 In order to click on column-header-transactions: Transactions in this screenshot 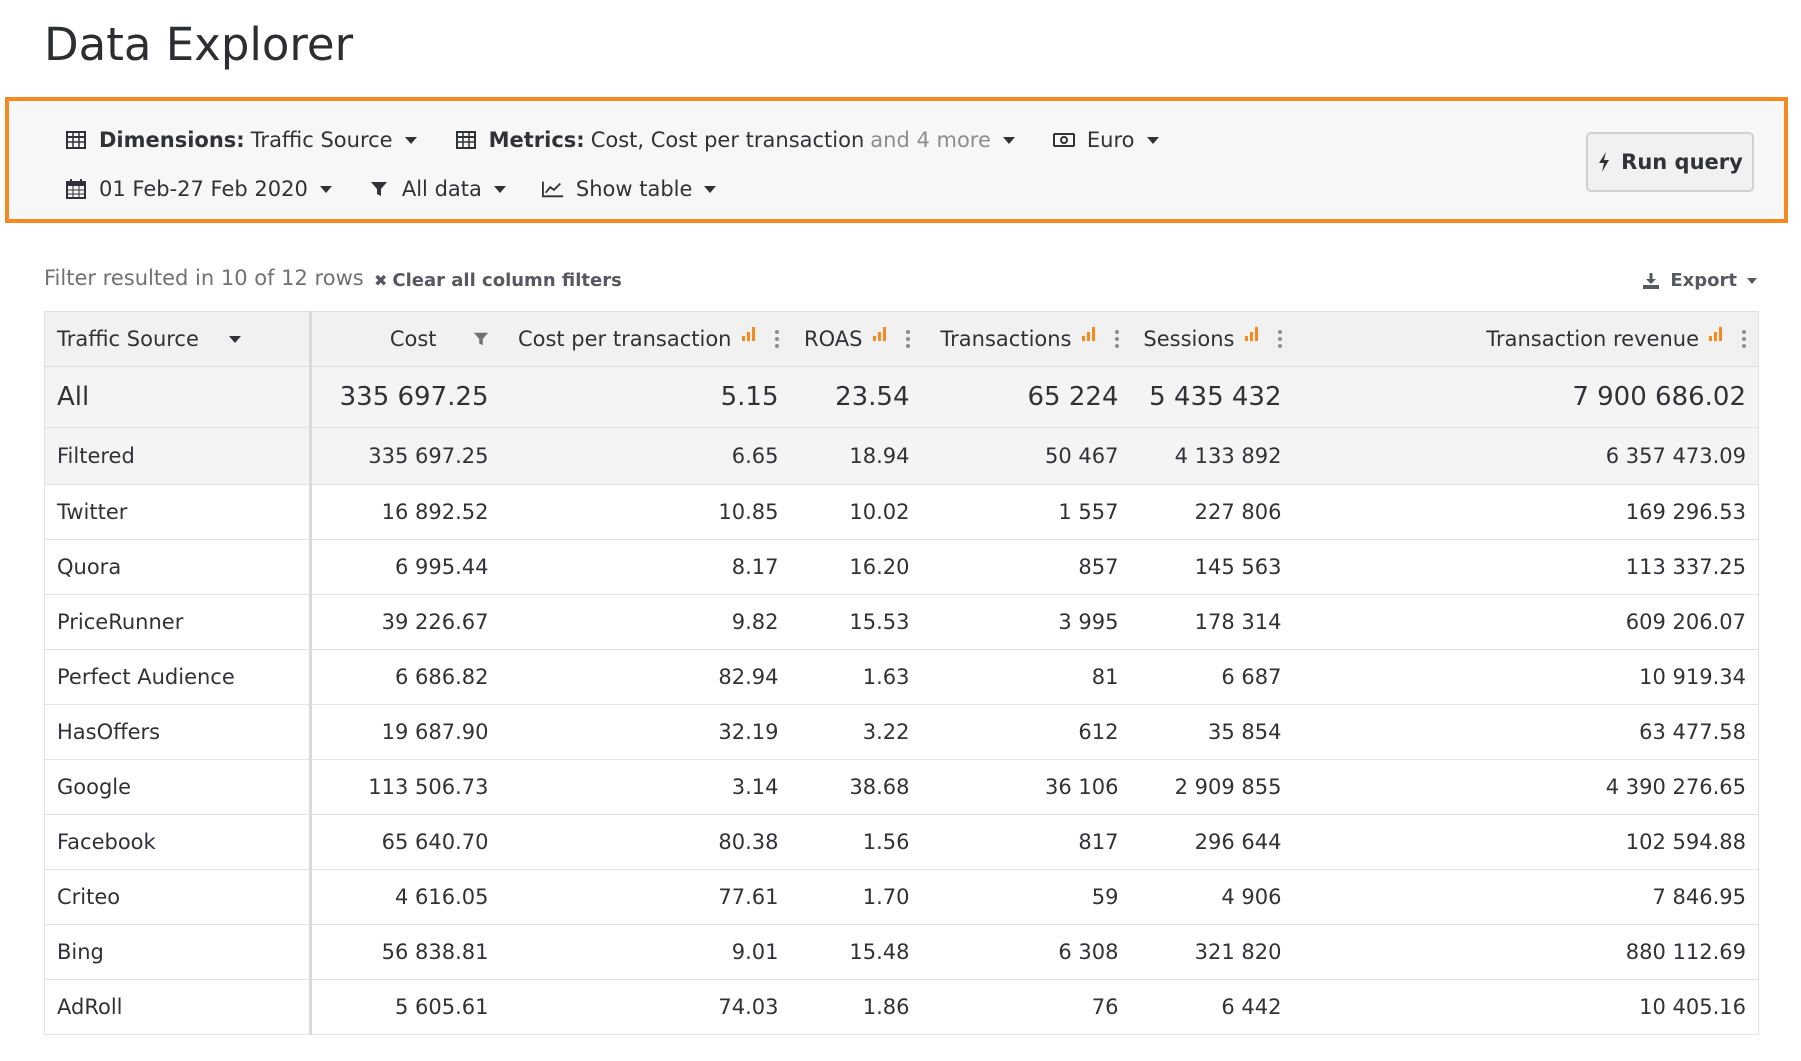, I will do `click(1026, 339)`.